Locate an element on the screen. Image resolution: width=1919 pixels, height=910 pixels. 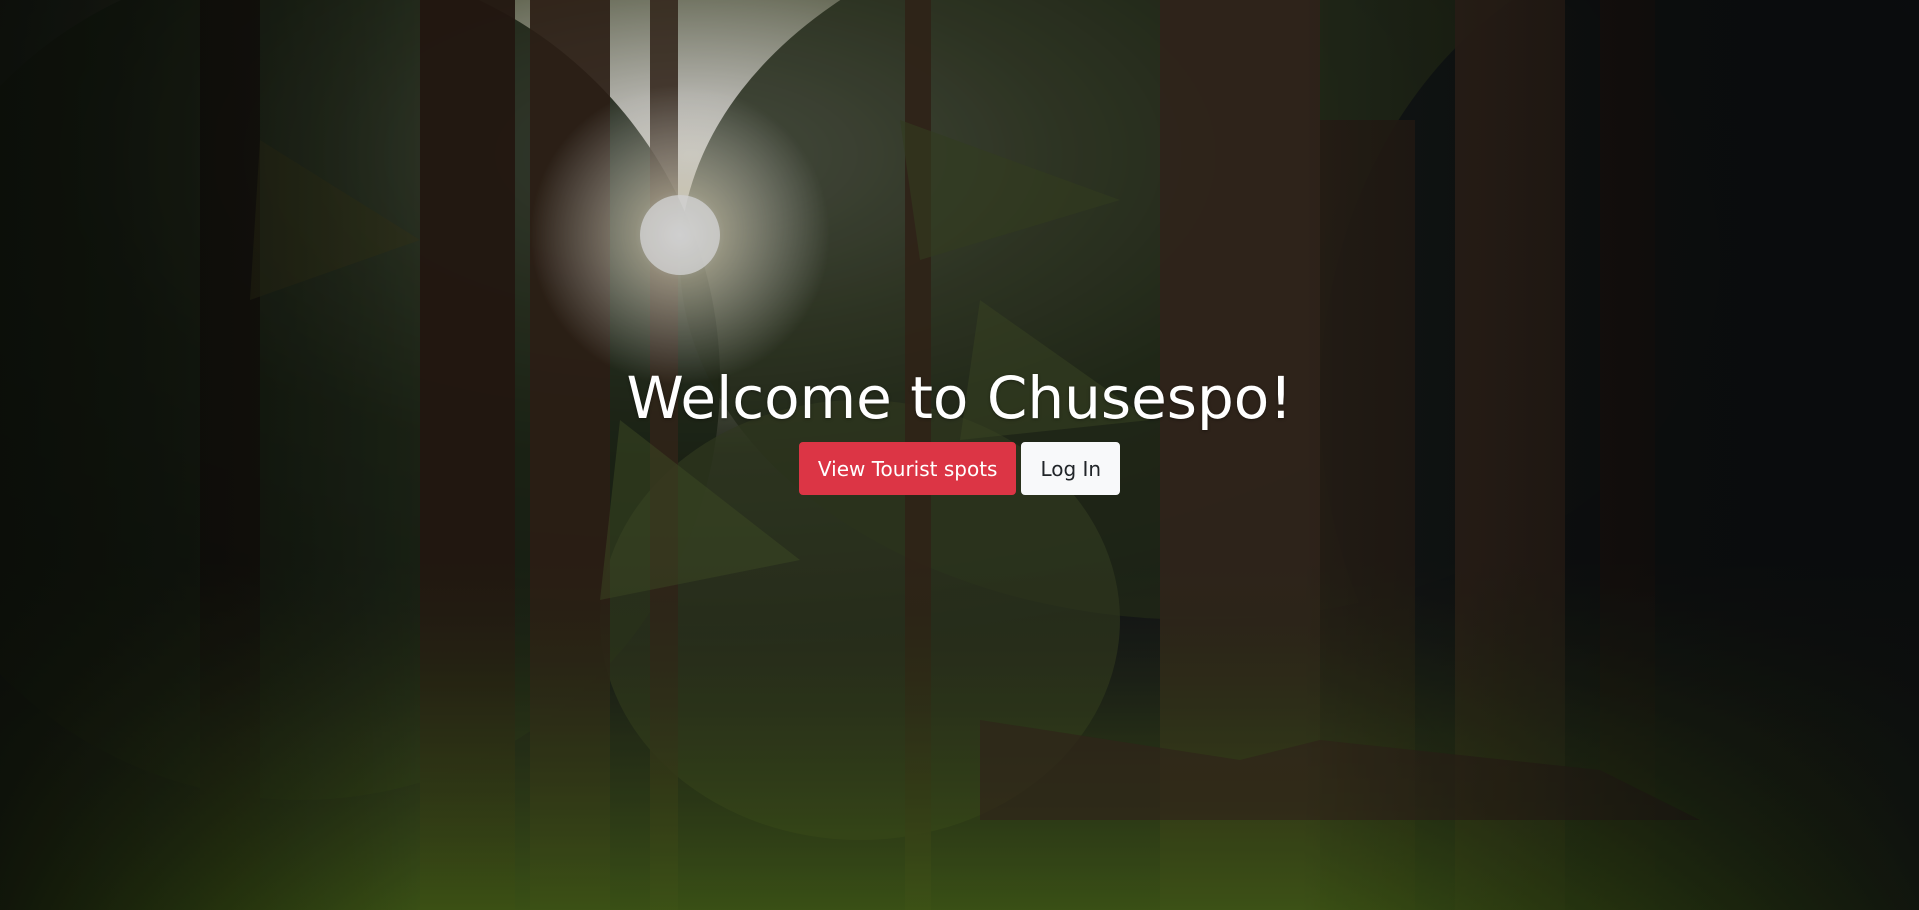
page-title: Welcome to Chusespo! is located at coordinates (959, 398).